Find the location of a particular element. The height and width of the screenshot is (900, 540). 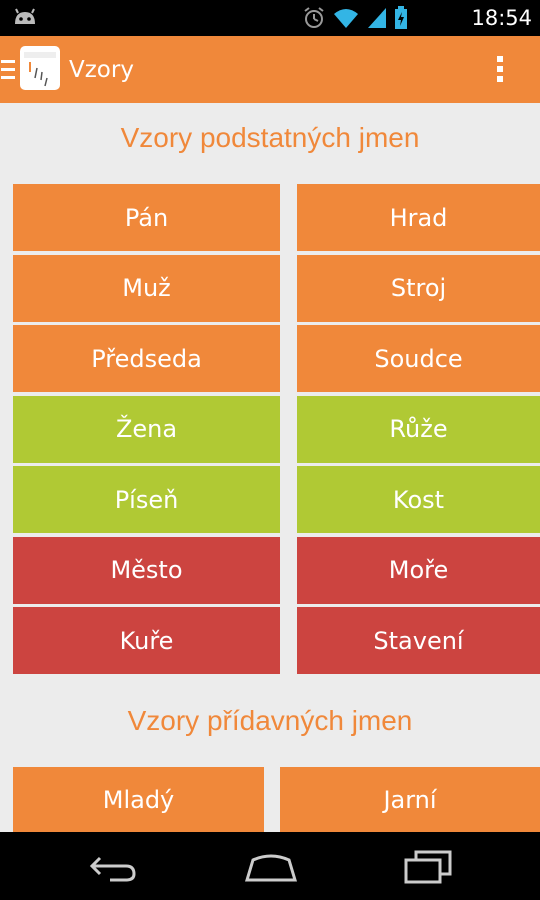

android-icon is located at coordinates (25, 16).